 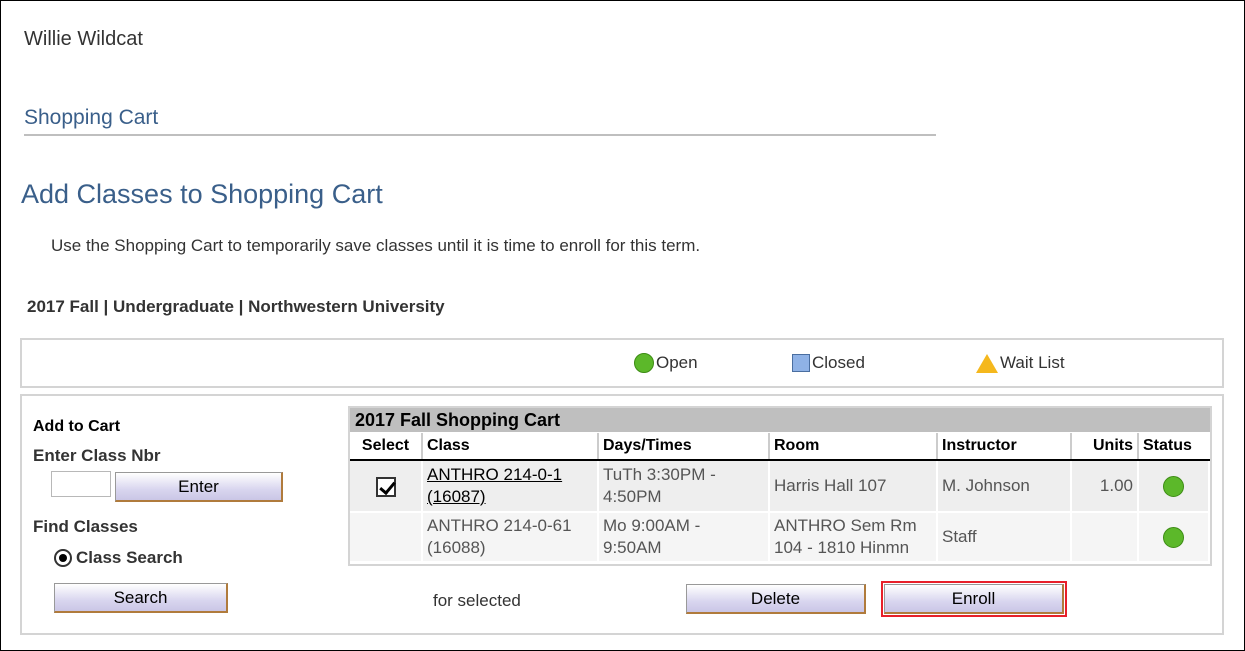 I want to click on room-cell: ANTHRO Sem Rm 104 - 1810 Hinmn, so click(x=853, y=536).